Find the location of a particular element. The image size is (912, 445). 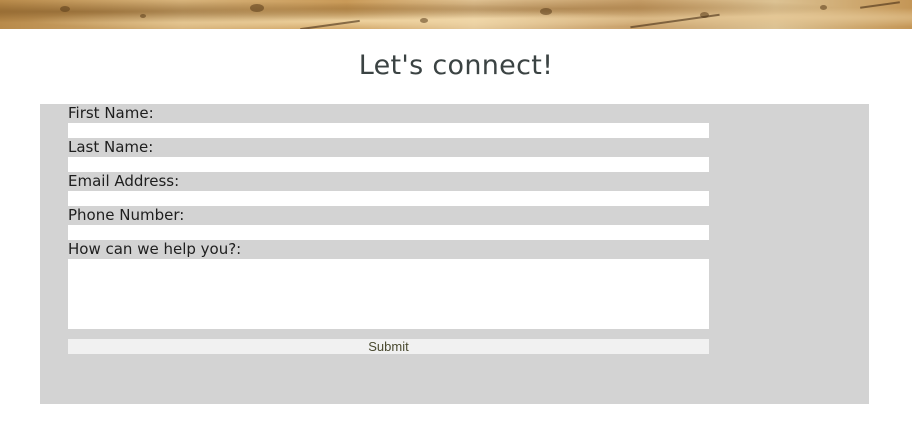

hero-banner-image is located at coordinates (456, 14).